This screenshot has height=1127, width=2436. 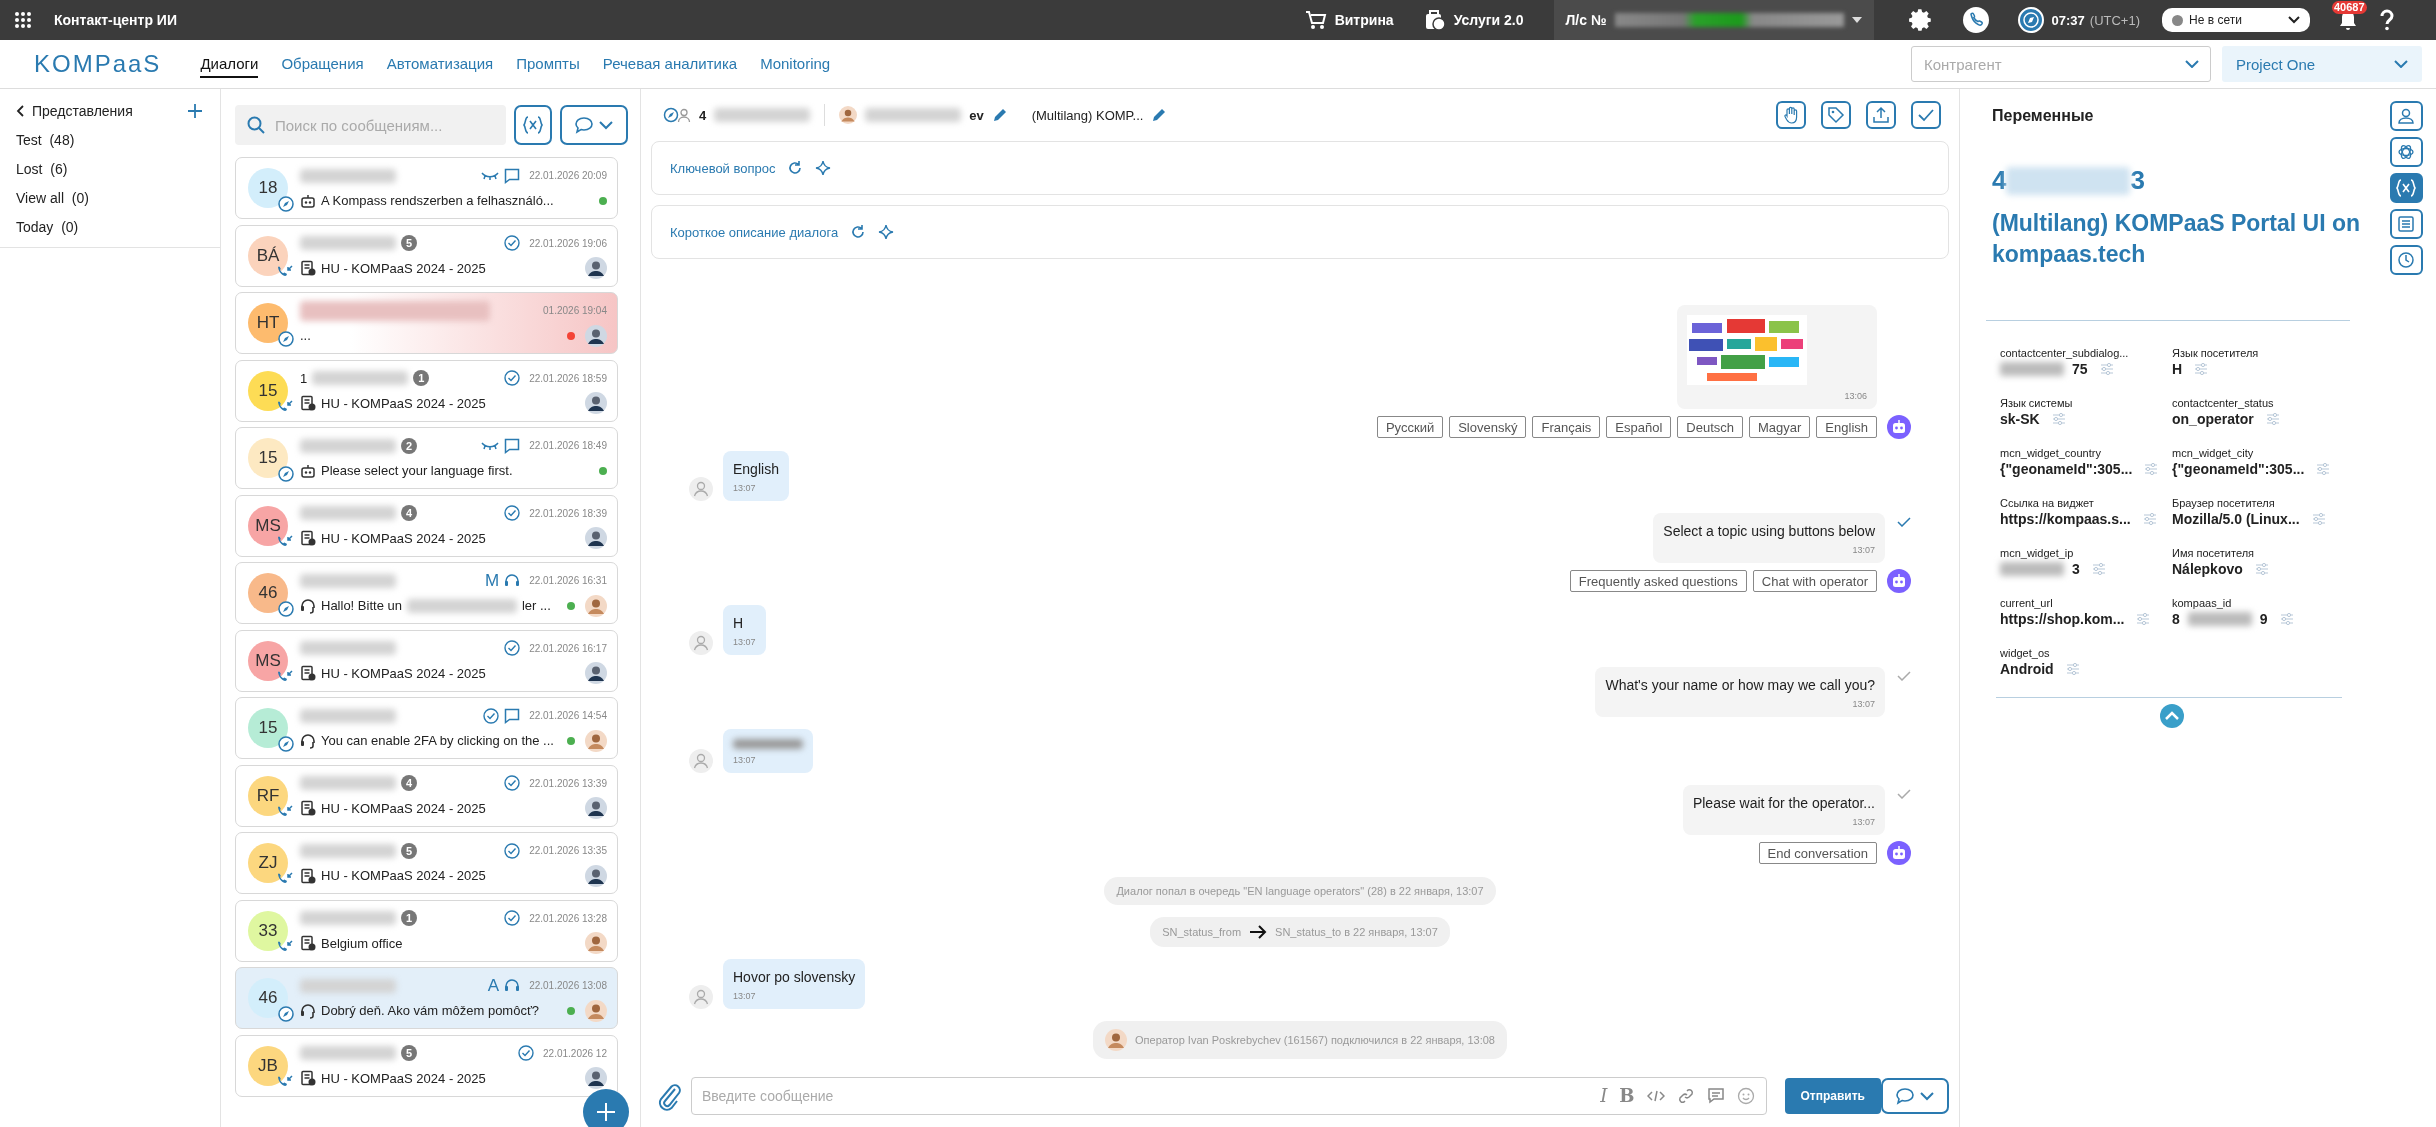 What do you see at coordinates (2030, 20) in the screenshot?
I see `compass-icon` at bounding box center [2030, 20].